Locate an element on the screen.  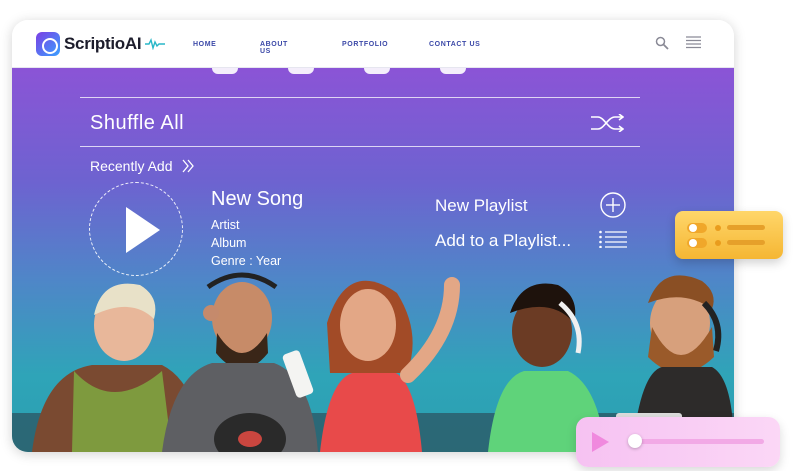
brand-logo: ScriptioAI is located at coordinates (101, 44).